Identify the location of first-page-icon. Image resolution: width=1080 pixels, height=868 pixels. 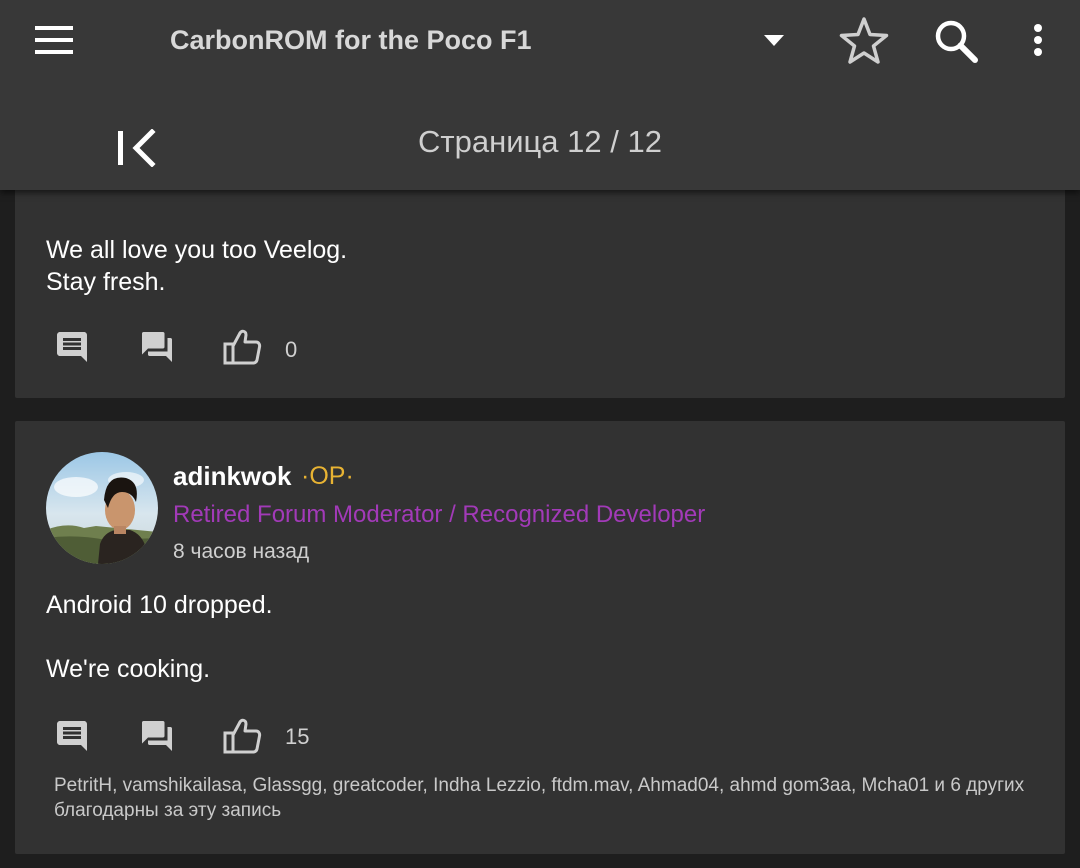
(136, 148).